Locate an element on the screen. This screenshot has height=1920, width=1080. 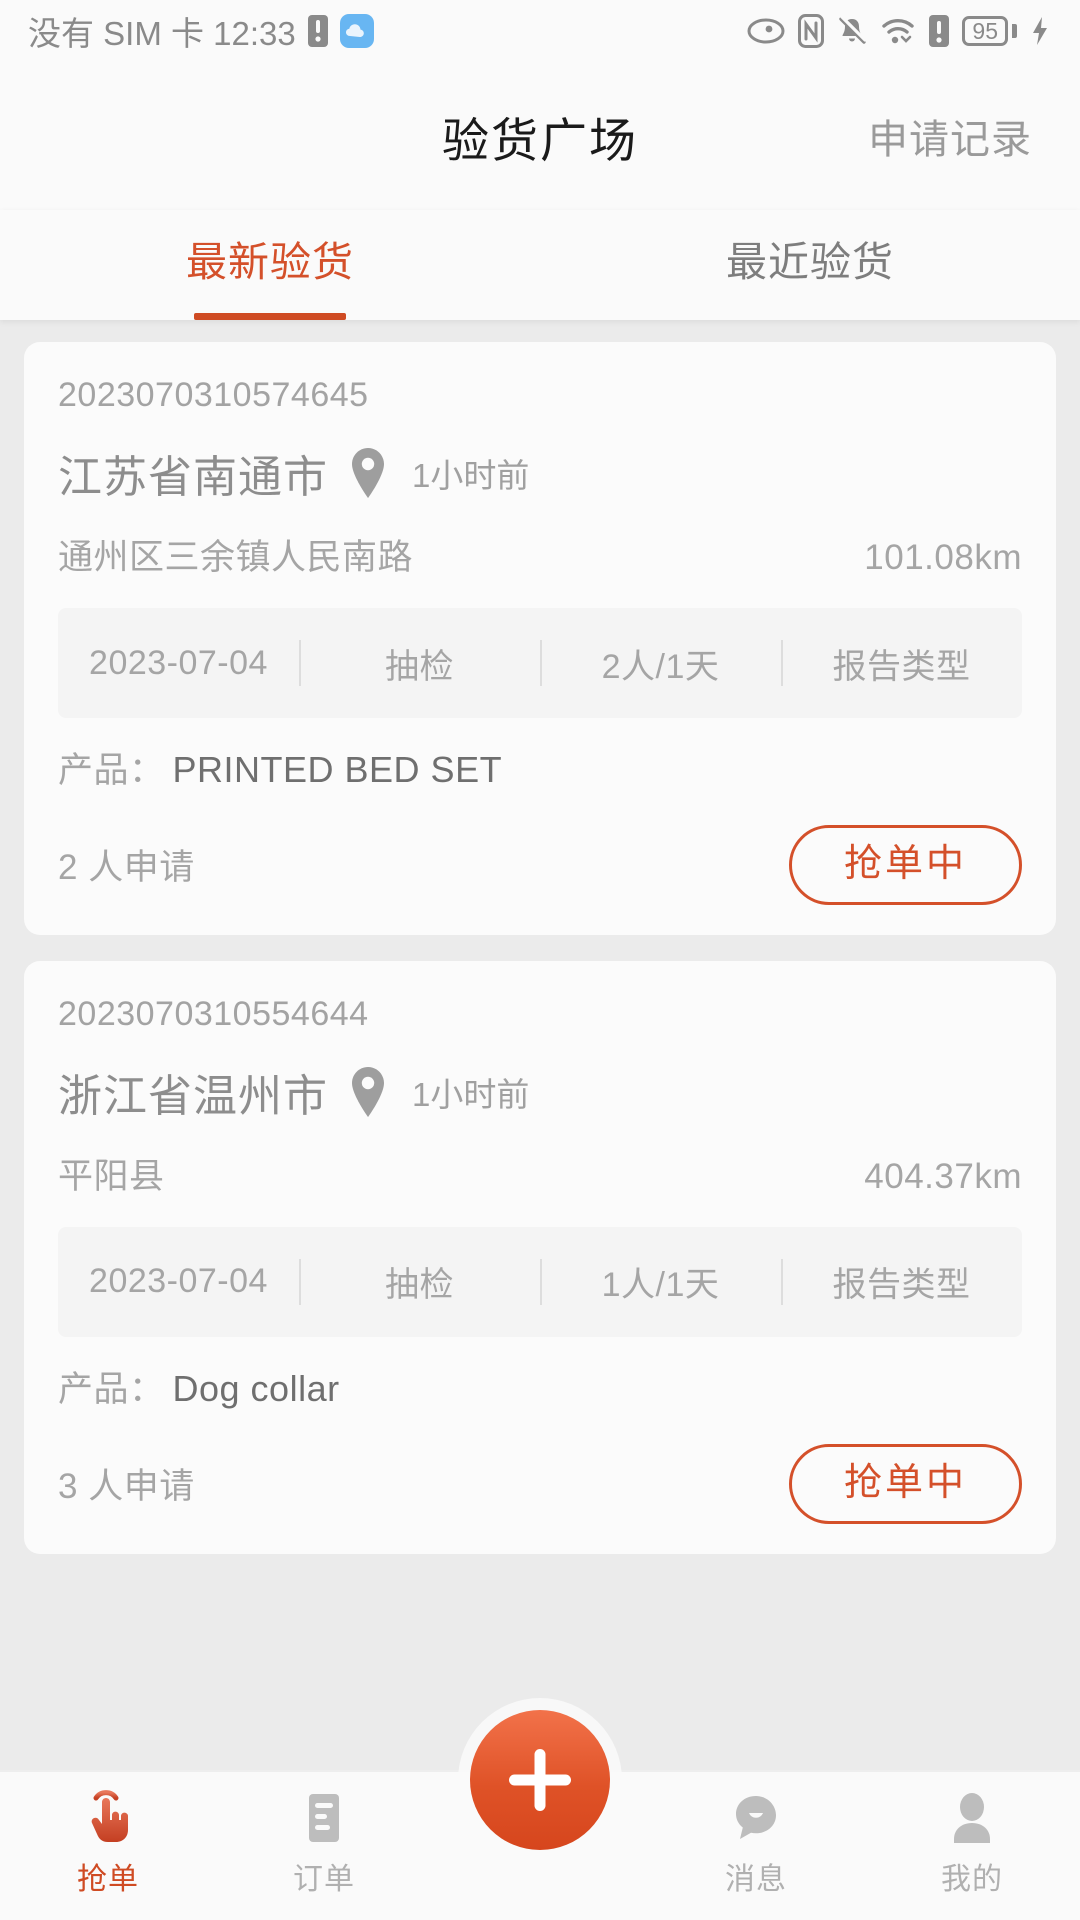
address: 平阳县 is located at coordinates (111, 1176).